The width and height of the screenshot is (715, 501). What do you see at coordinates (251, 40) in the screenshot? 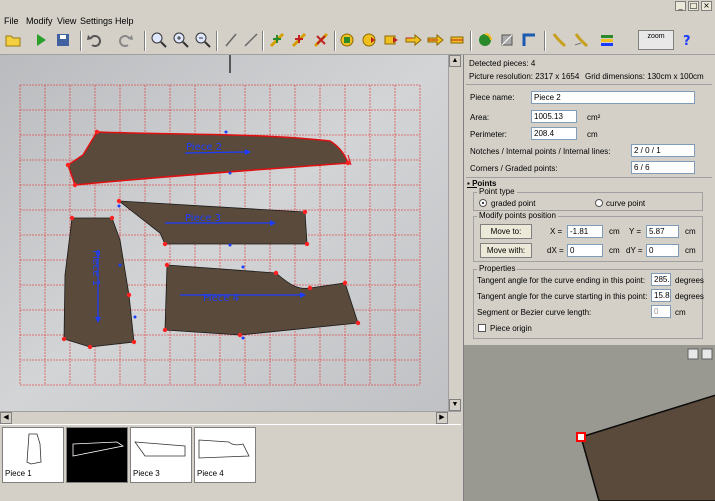
I see `line-tool-icon` at bounding box center [251, 40].